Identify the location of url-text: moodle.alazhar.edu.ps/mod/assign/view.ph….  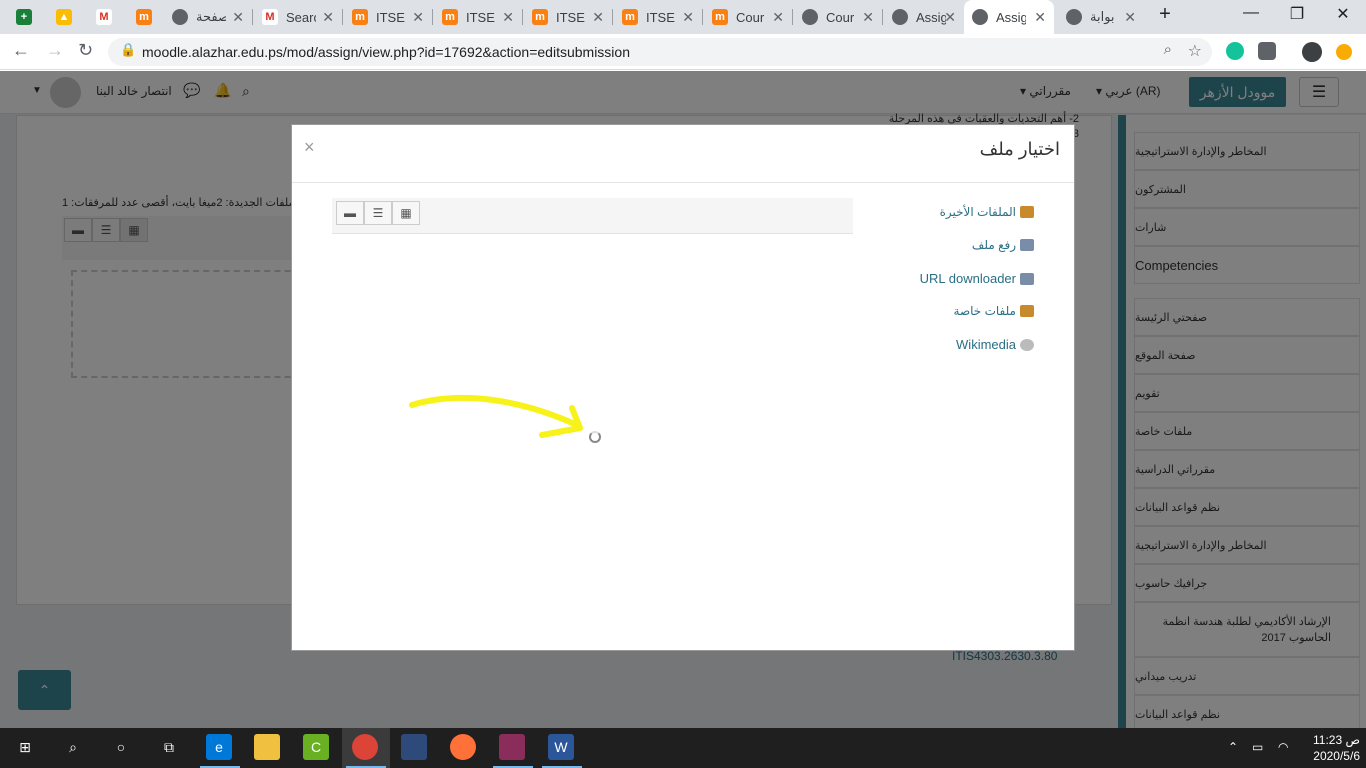
(386, 52).